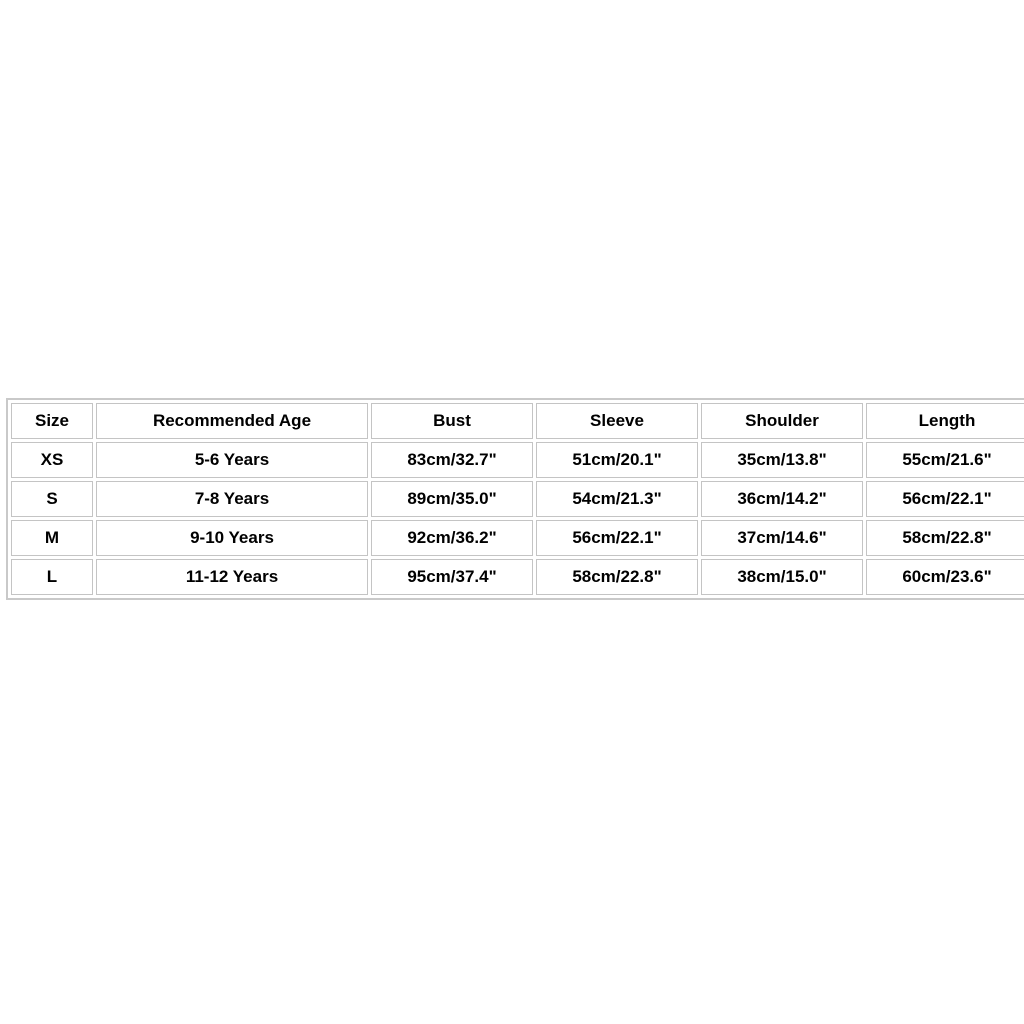 The height and width of the screenshot is (1024, 1024). What do you see at coordinates (452, 538) in the screenshot?
I see `cell-bust: 92cm/36.2"` at bounding box center [452, 538].